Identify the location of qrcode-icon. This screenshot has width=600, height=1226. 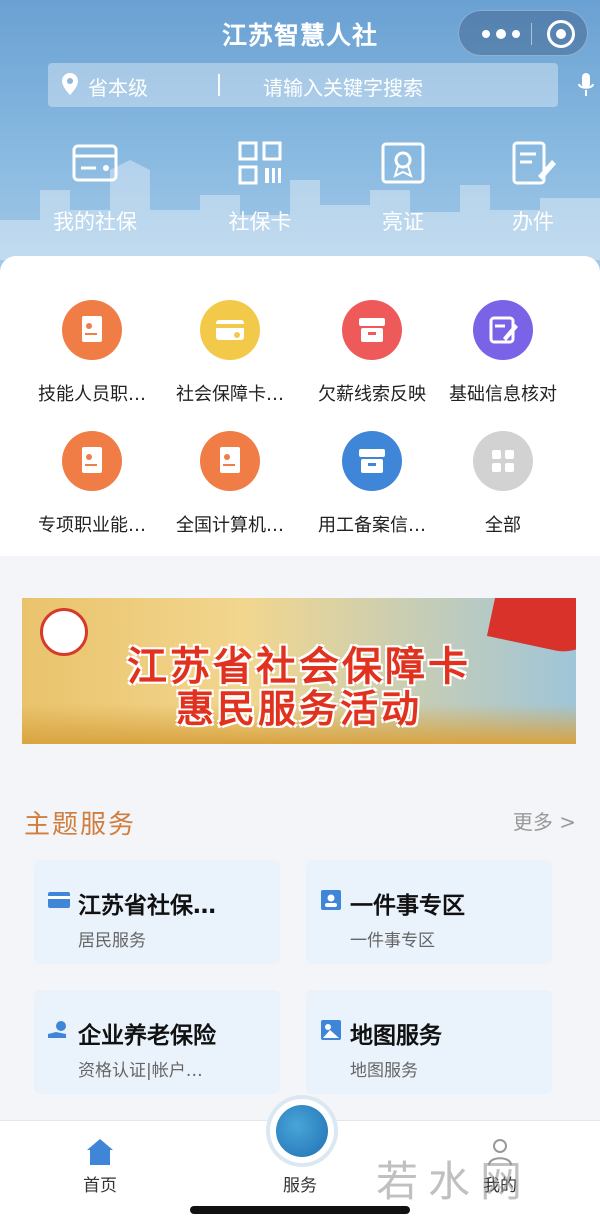
(260, 163).